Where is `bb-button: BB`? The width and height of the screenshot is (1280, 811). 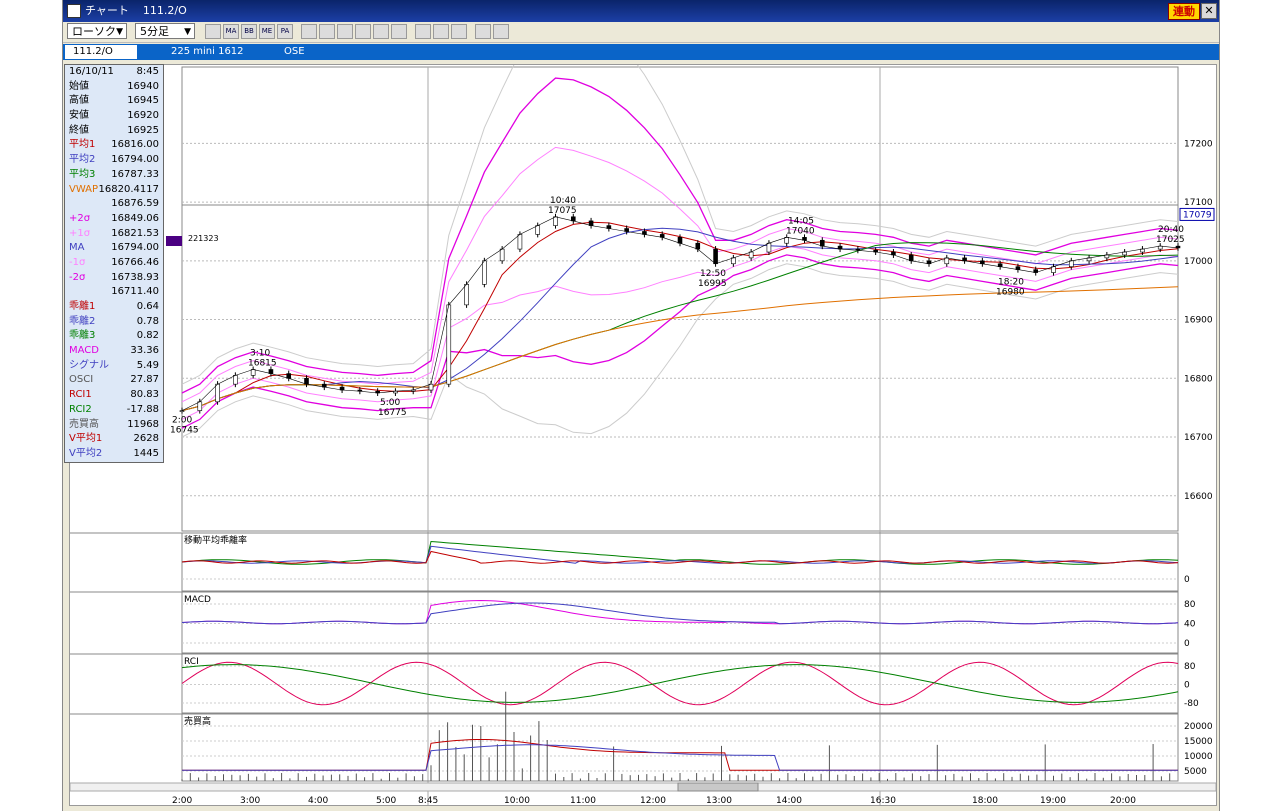 bb-button: BB is located at coordinates (249, 31).